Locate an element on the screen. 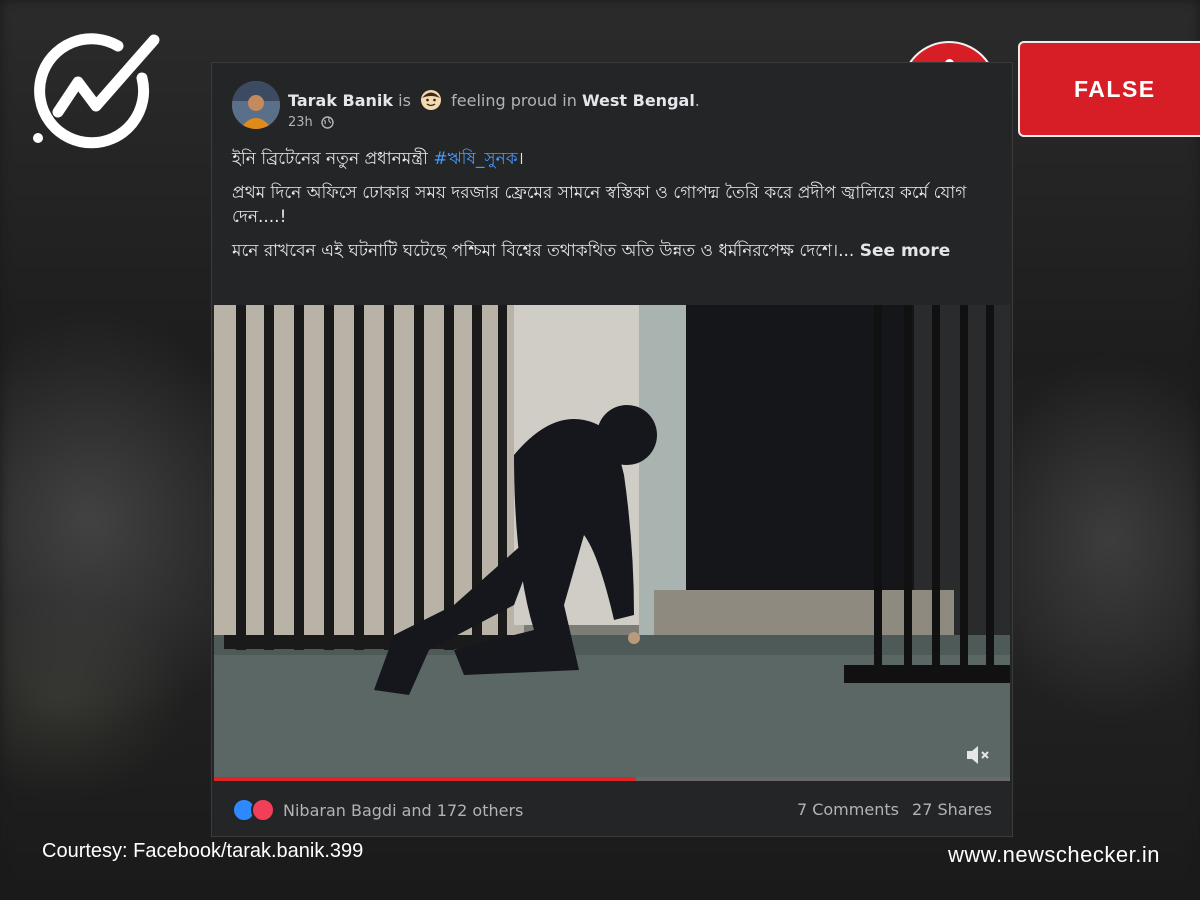 This screenshot has width=1200, height=900. reactions-summary: Nibaran Bagdi and 172 others is located at coordinates (377, 810).